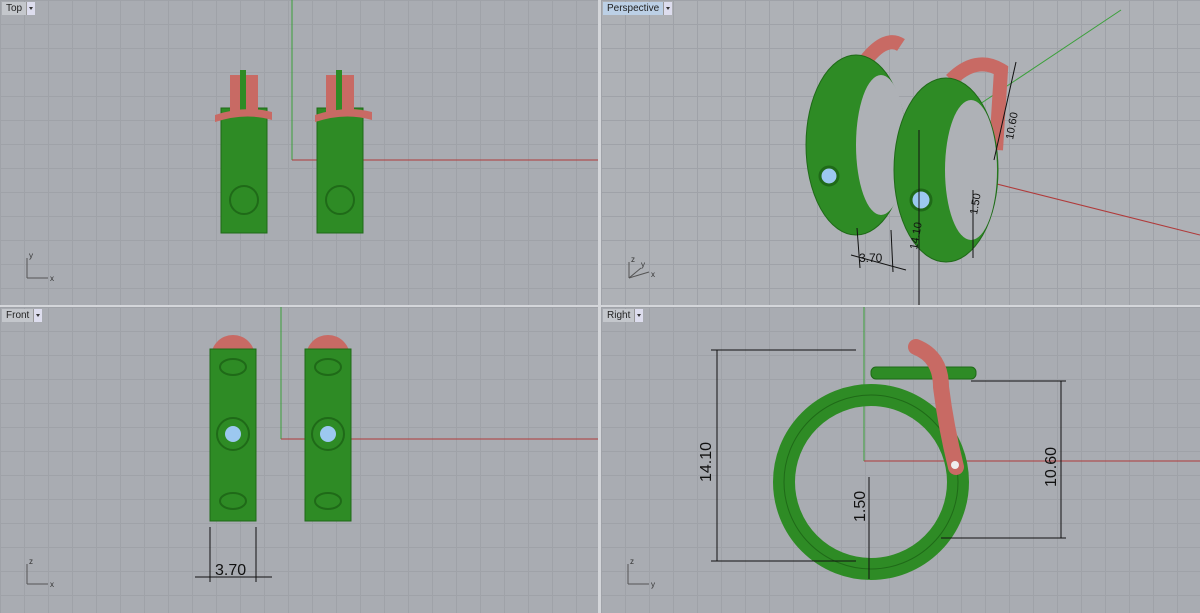  What do you see at coordinates (856, 135) in the screenshot?
I see `earring-left-perspective` at bounding box center [856, 135].